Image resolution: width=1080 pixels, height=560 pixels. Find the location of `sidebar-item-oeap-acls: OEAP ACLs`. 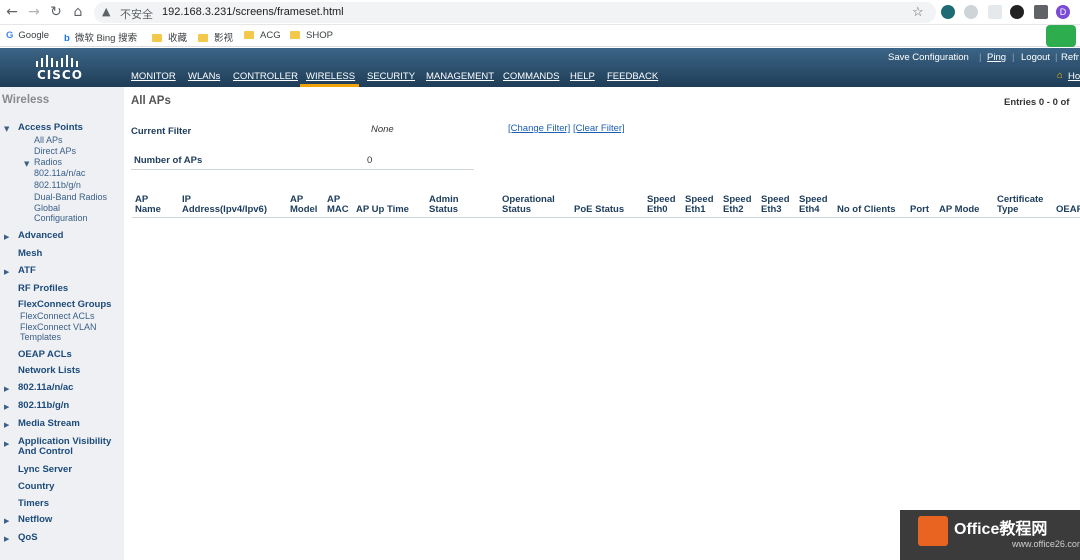

sidebar-item-oeap-acls: OEAP ACLs is located at coordinates (45, 354).